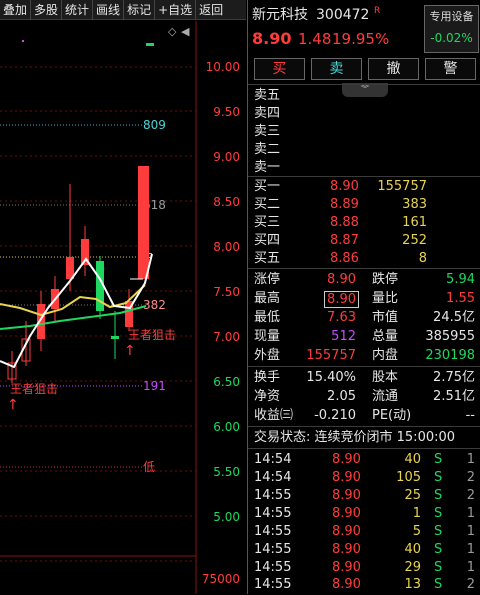  What do you see at coordinates (211, 10) in the screenshot?
I see `toolbar-back-button: 返回` at bounding box center [211, 10].